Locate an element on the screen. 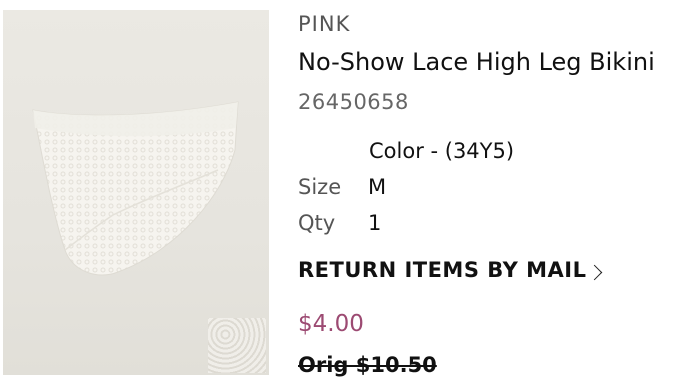 This screenshot has height=384, width=690. qty-row: Qty 1 is located at coordinates (339, 223).